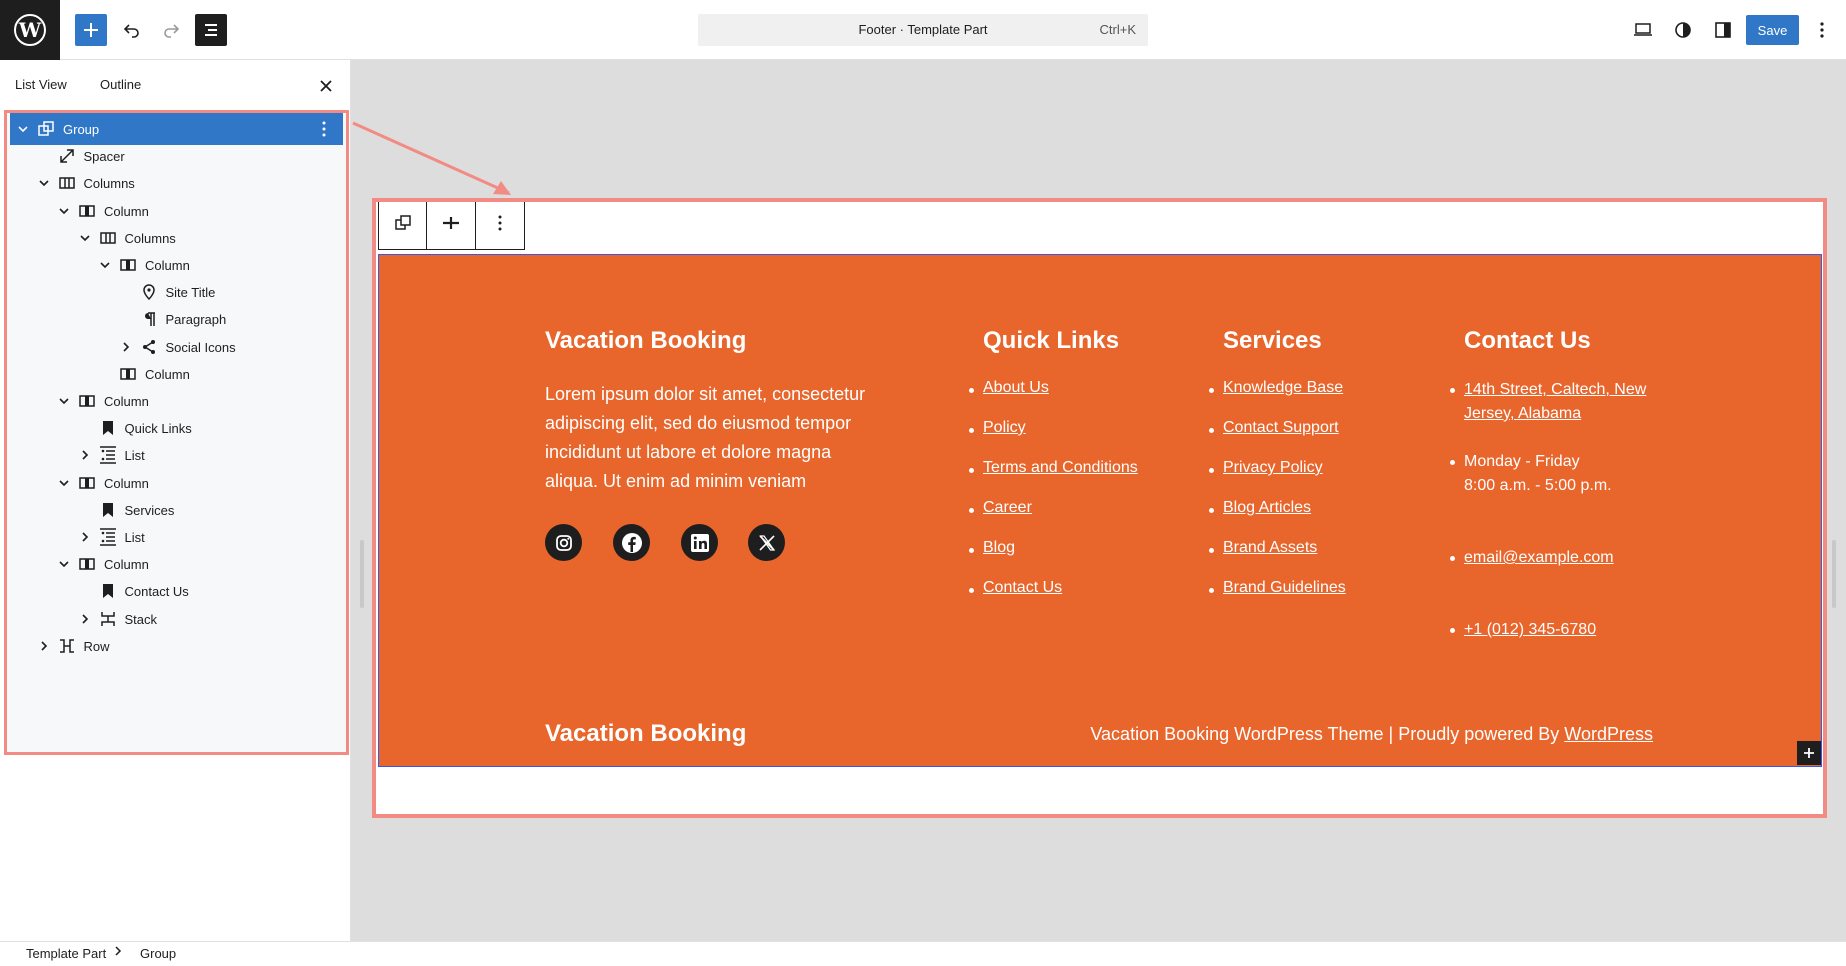 Image resolution: width=1846 pixels, height=966 pixels. What do you see at coordinates (132, 30) in the screenshot?
I see `undo-button` at bounding box center [132, 30].